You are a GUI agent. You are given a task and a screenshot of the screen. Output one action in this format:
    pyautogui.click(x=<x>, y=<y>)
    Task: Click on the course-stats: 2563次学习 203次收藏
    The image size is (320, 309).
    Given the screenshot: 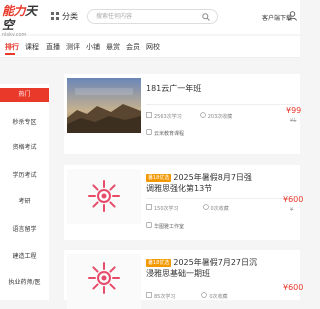 What is the action you would take?
    pyautogui.click(x=189, y=116)
    